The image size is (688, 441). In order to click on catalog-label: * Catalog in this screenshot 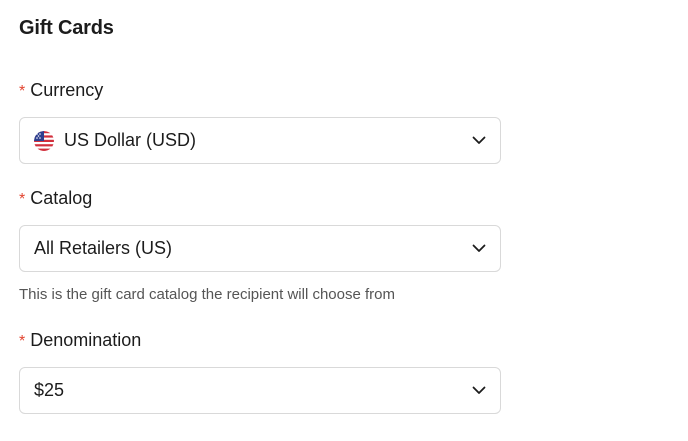, I will do `click(55, 198)`.